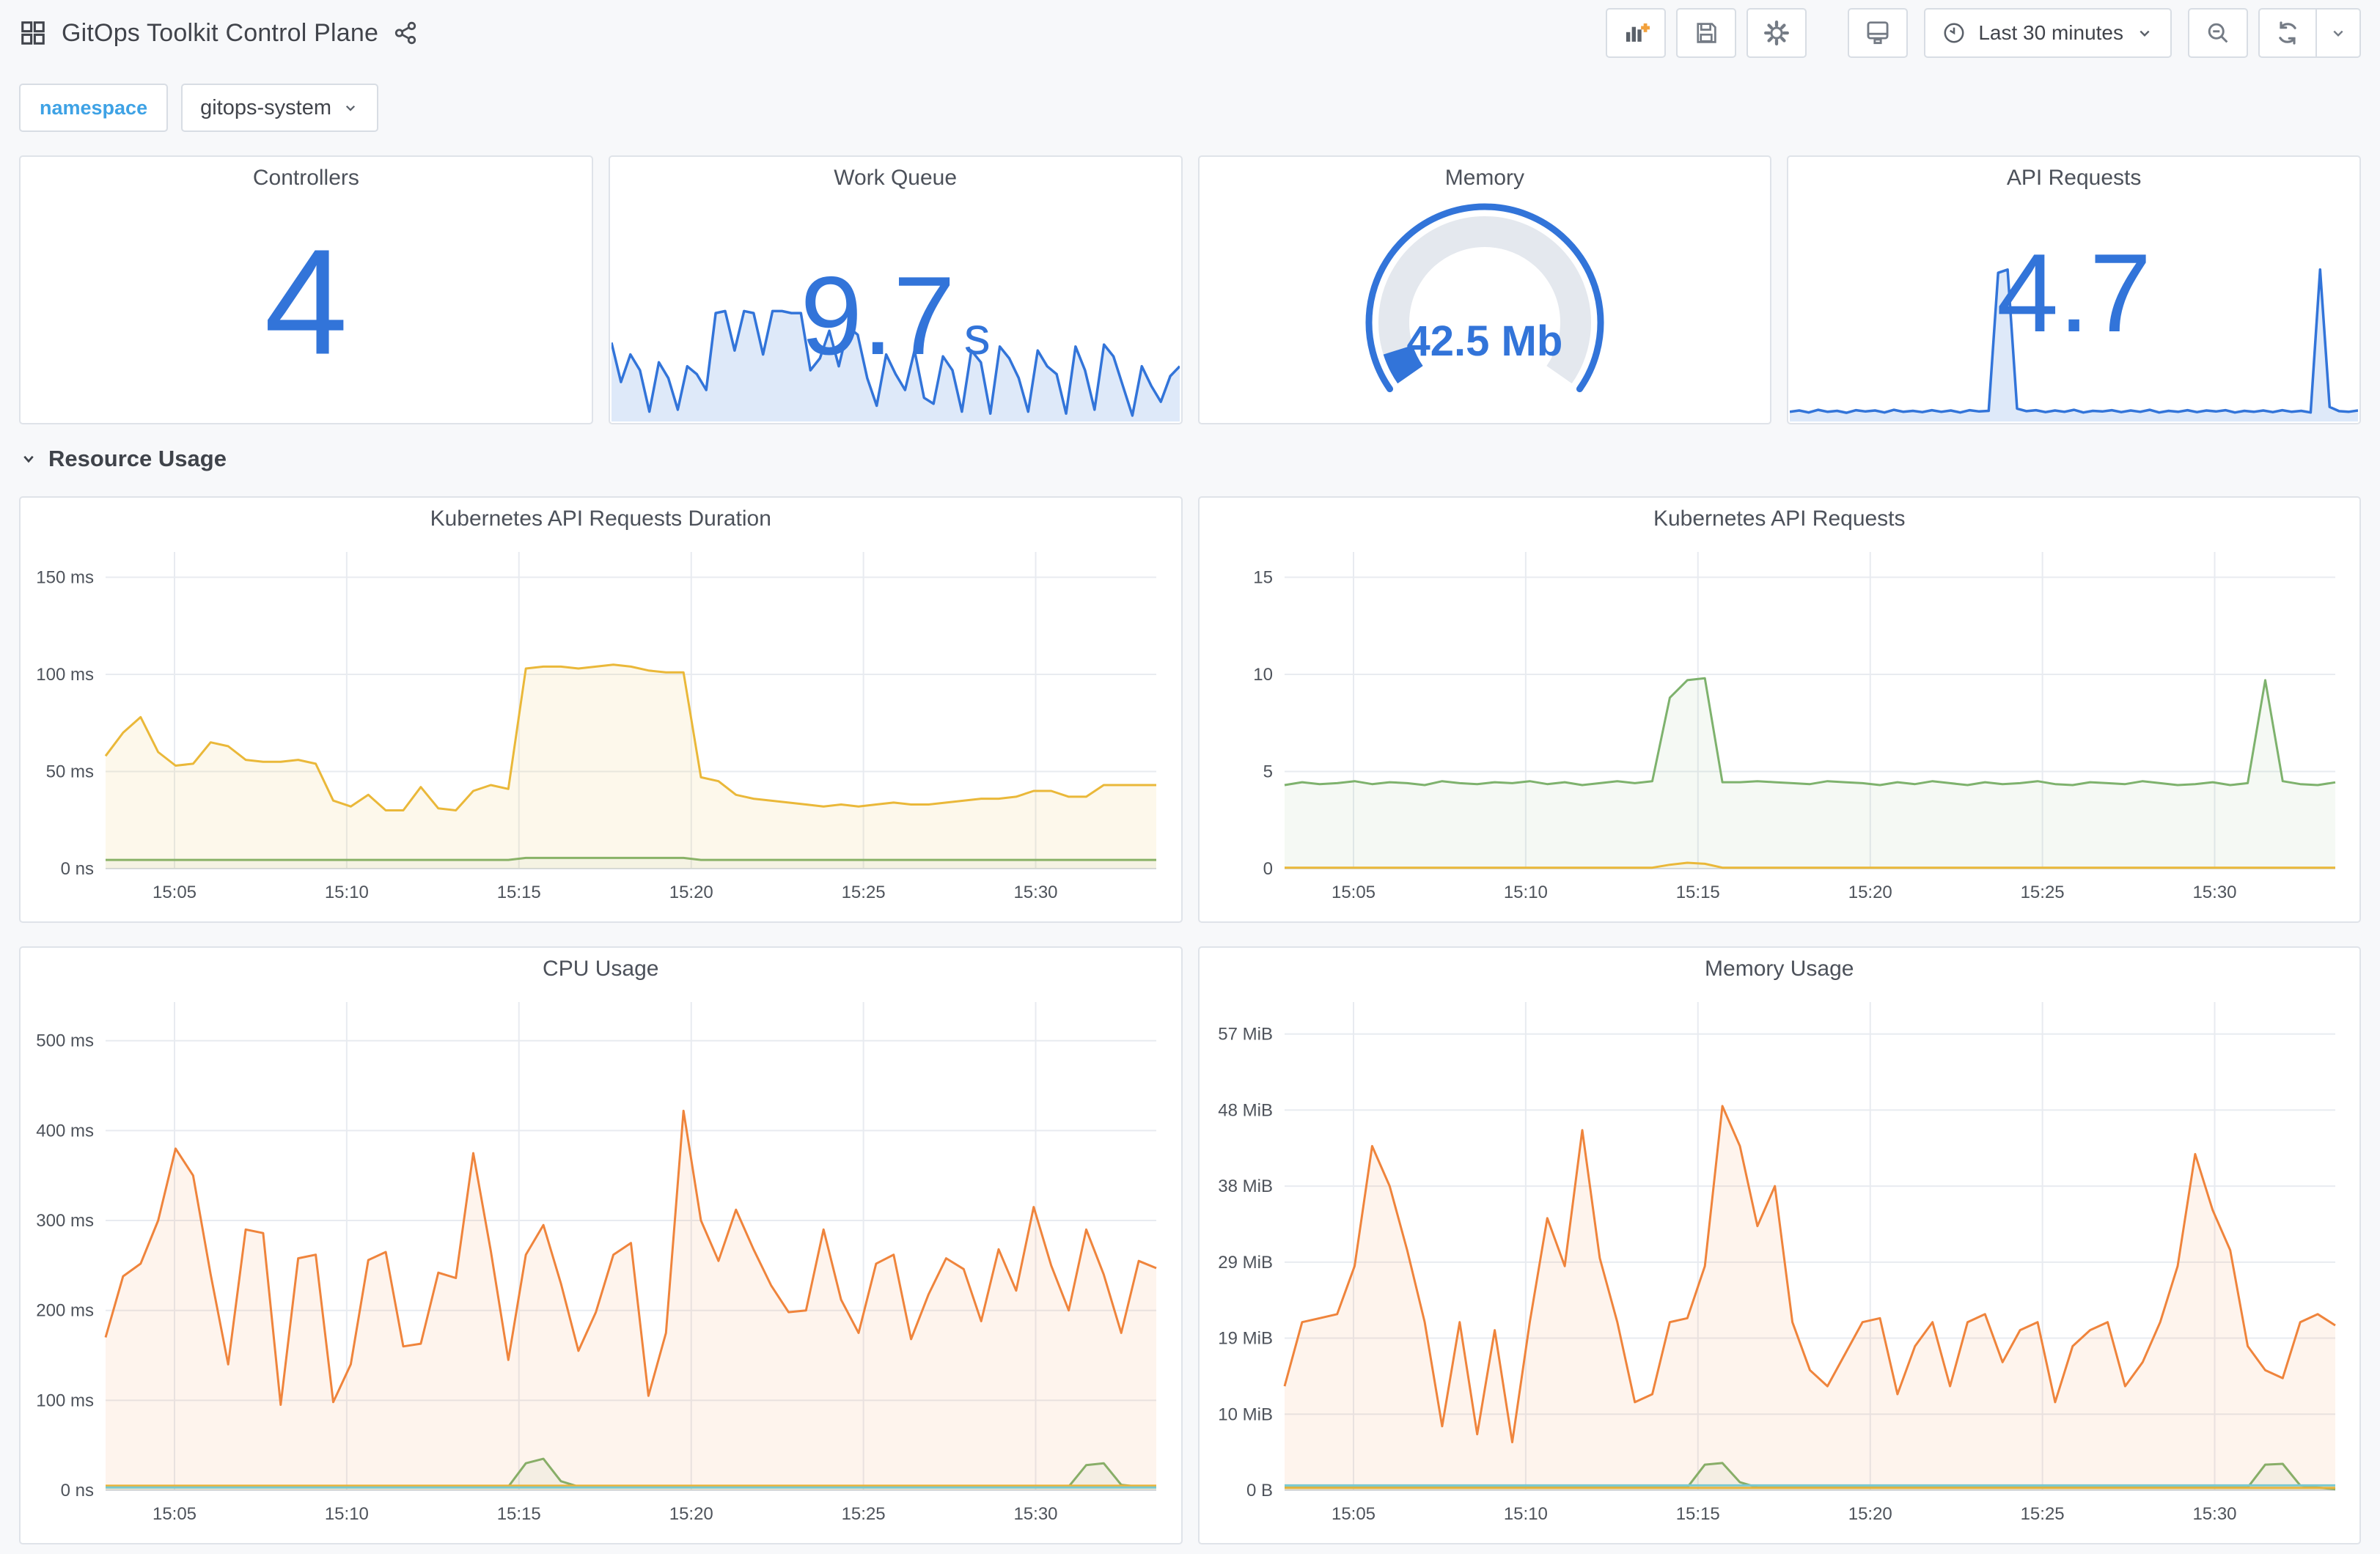 This screenshot has height=1554, width=2380. Describe the element at coordinates (1190, 108) in the screenshot. I see `variable-bar: namespace gitops-system` at that location.